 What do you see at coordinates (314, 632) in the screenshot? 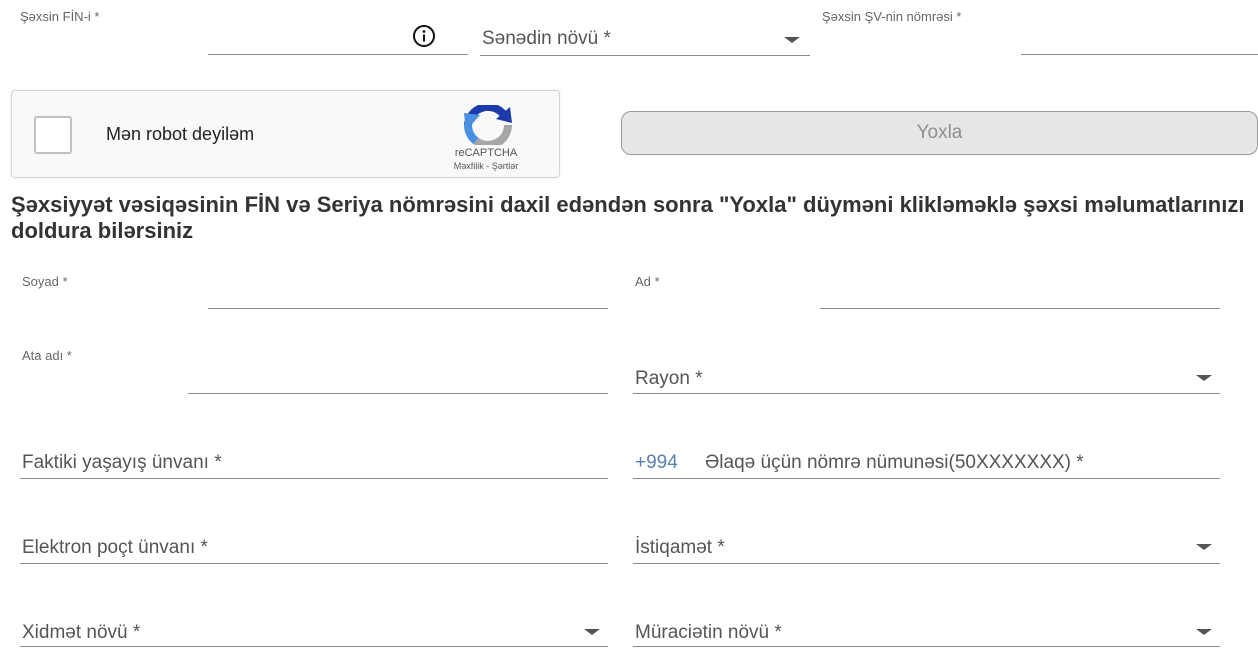
I see `service-type-select: Xidmət növü *` at bounding box center [314, 632].